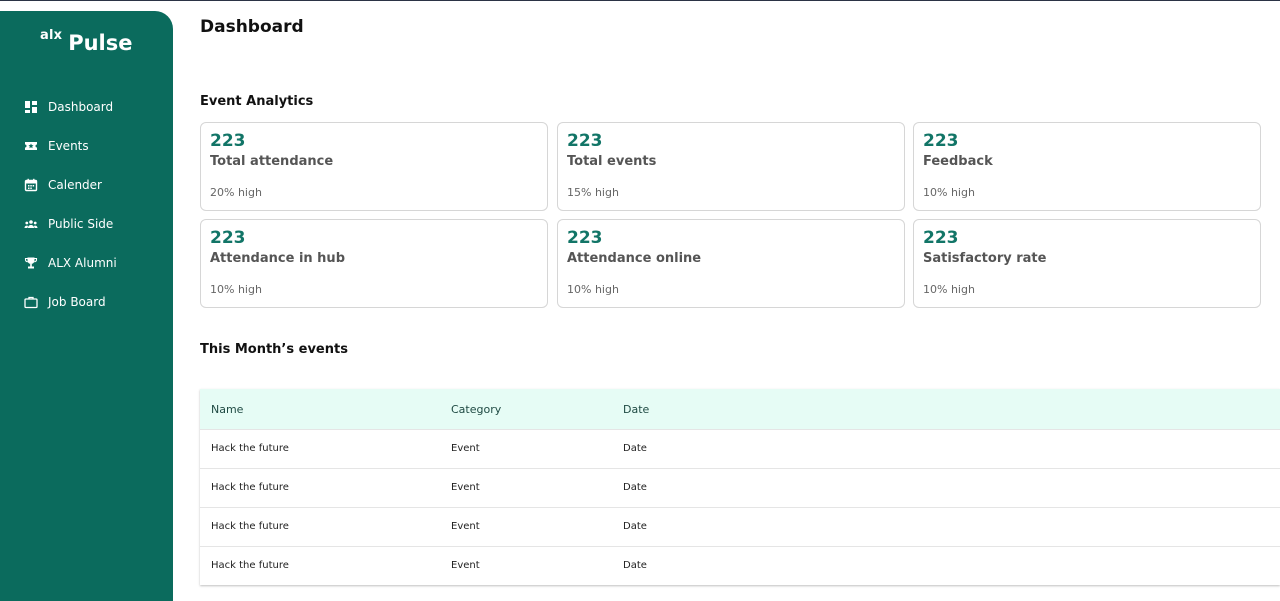 This screenshot has width=1280, height=601. What do you see at coordinates (51, 35) in the screenshot?
I see `brand-prefix: alx` at bounding box center [51, 35].